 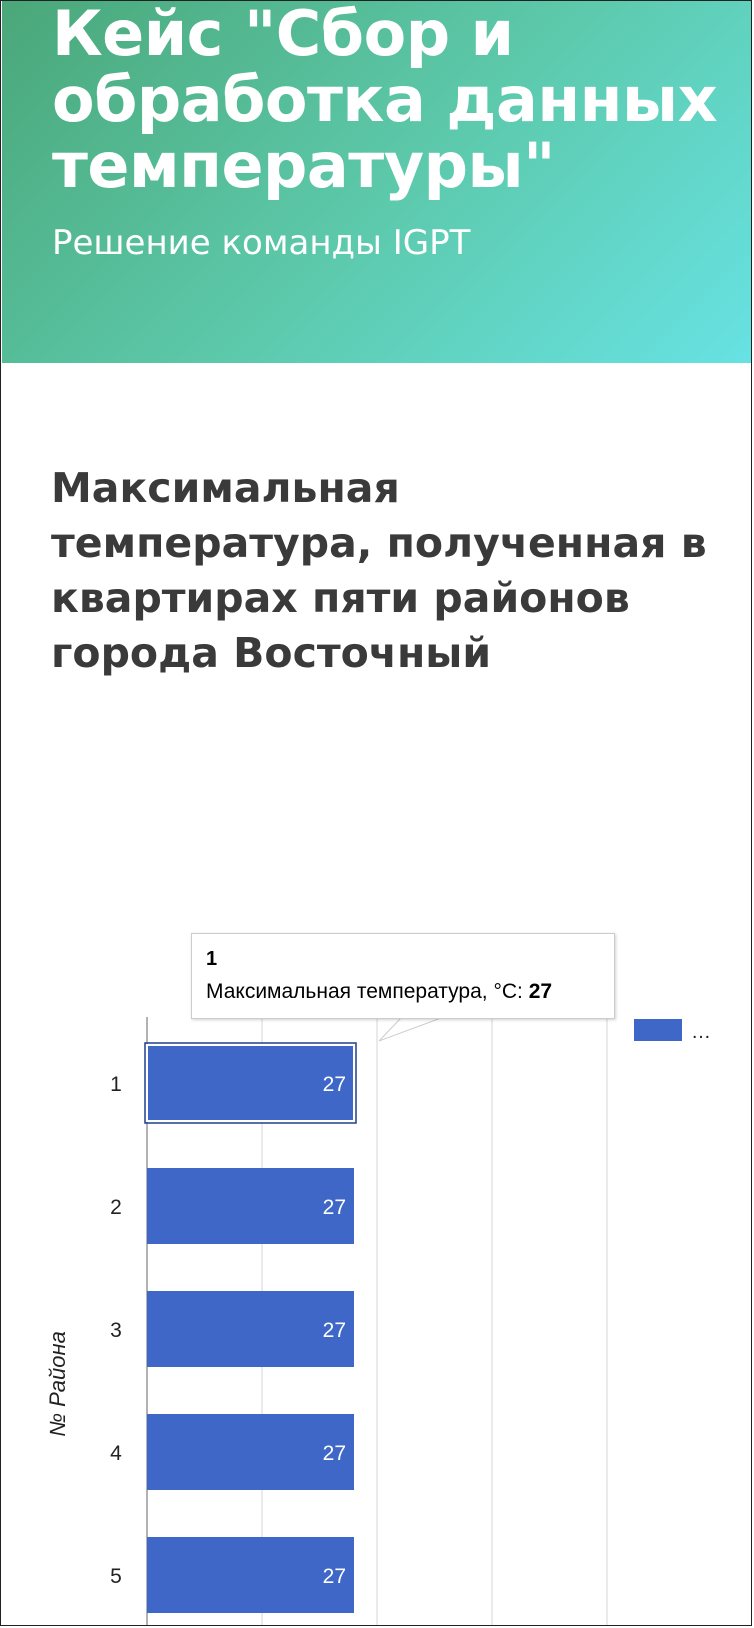 I want to click on category-label: 1, so click(x=116, y=1084).